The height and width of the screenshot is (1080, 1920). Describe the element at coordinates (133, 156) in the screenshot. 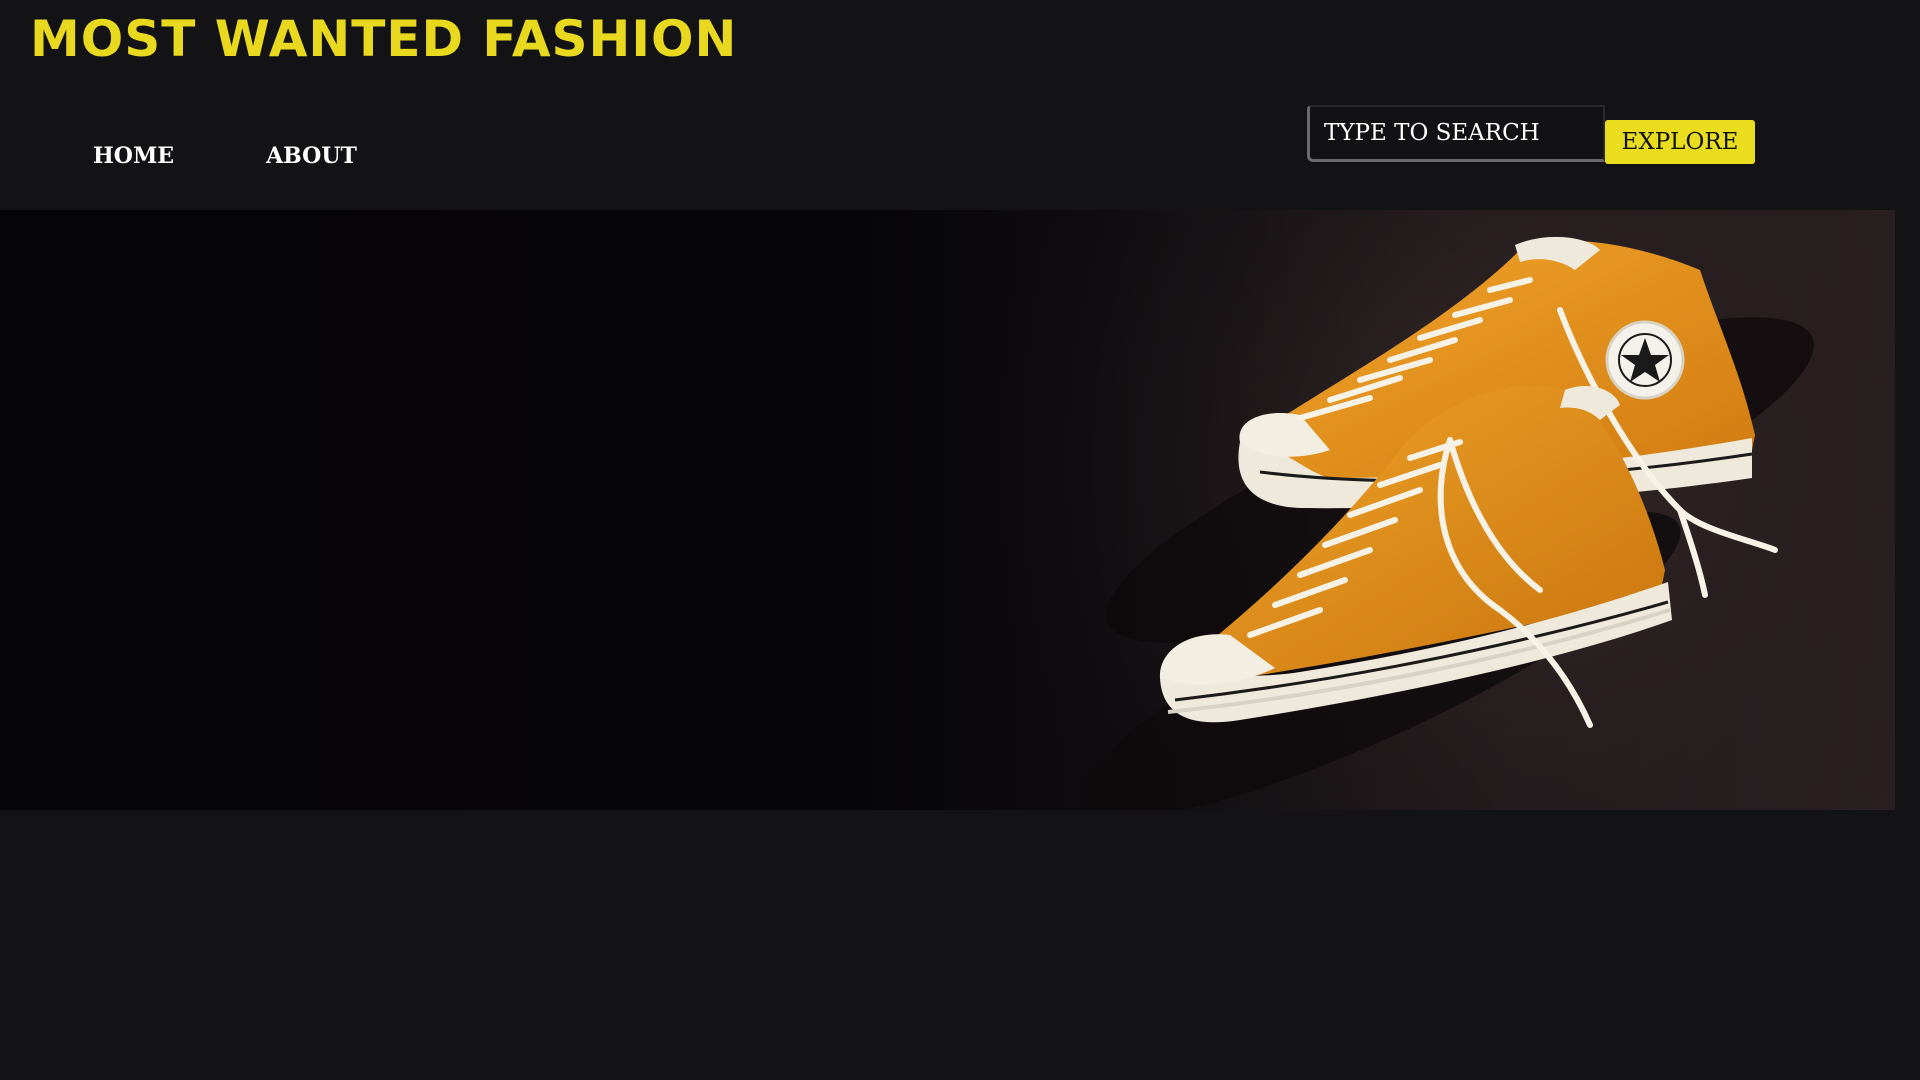

I see `nav-home-link: HOME` at that location.